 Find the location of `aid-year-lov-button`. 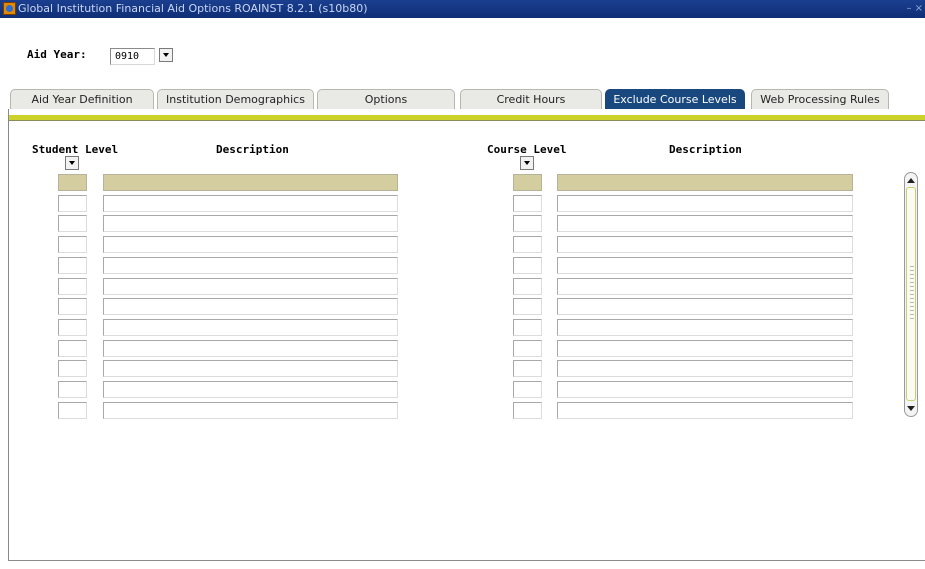

aid-year-lov-button is located at coordinates (166, 55).